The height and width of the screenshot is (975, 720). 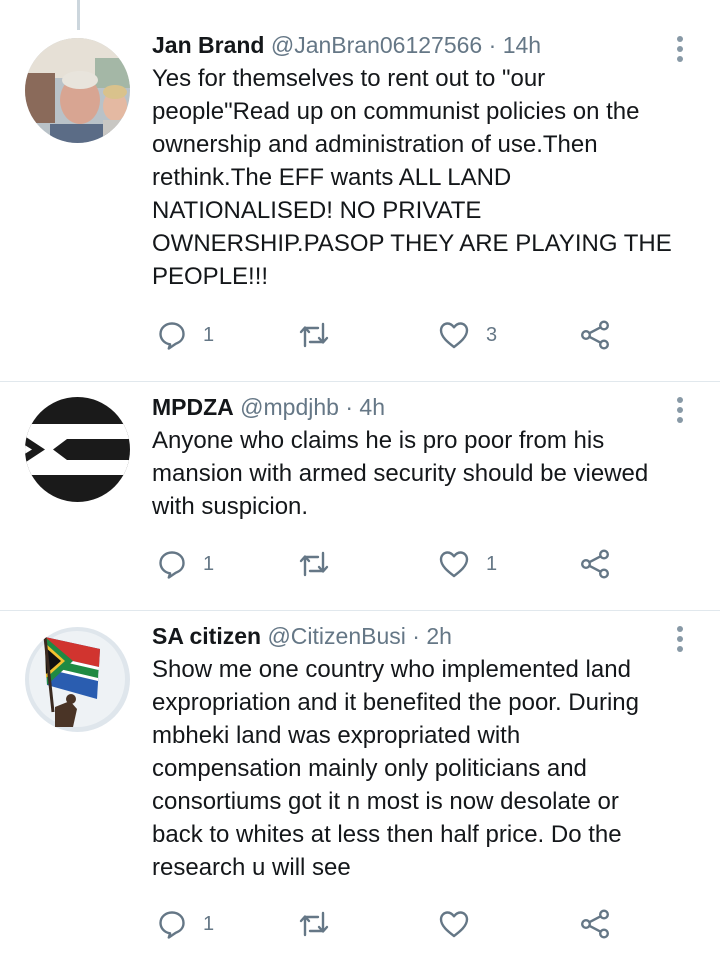 I want to click on like-button: 3, so click(x=467, y=335).